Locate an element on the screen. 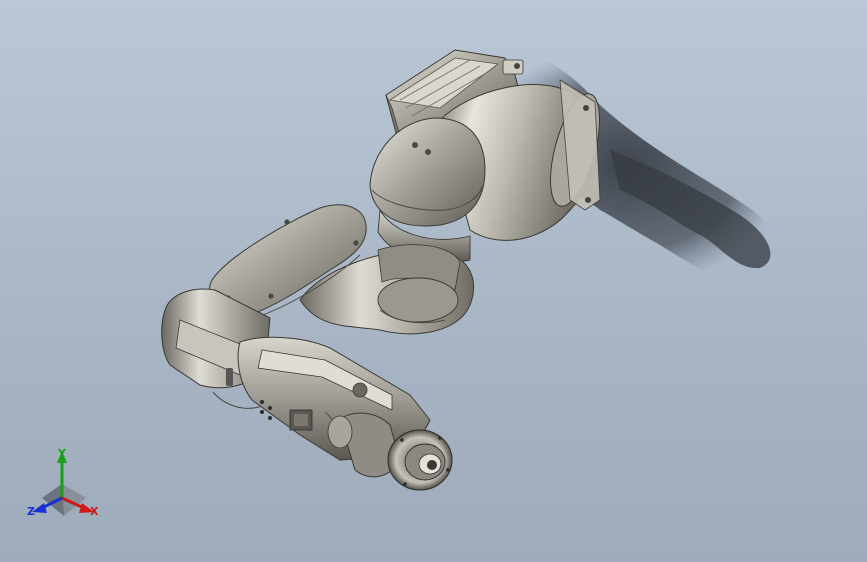 Image resolution: width=867 pixels, height=562 pixels. axis-triad: Y X Z is located at coordinates (65, 486).